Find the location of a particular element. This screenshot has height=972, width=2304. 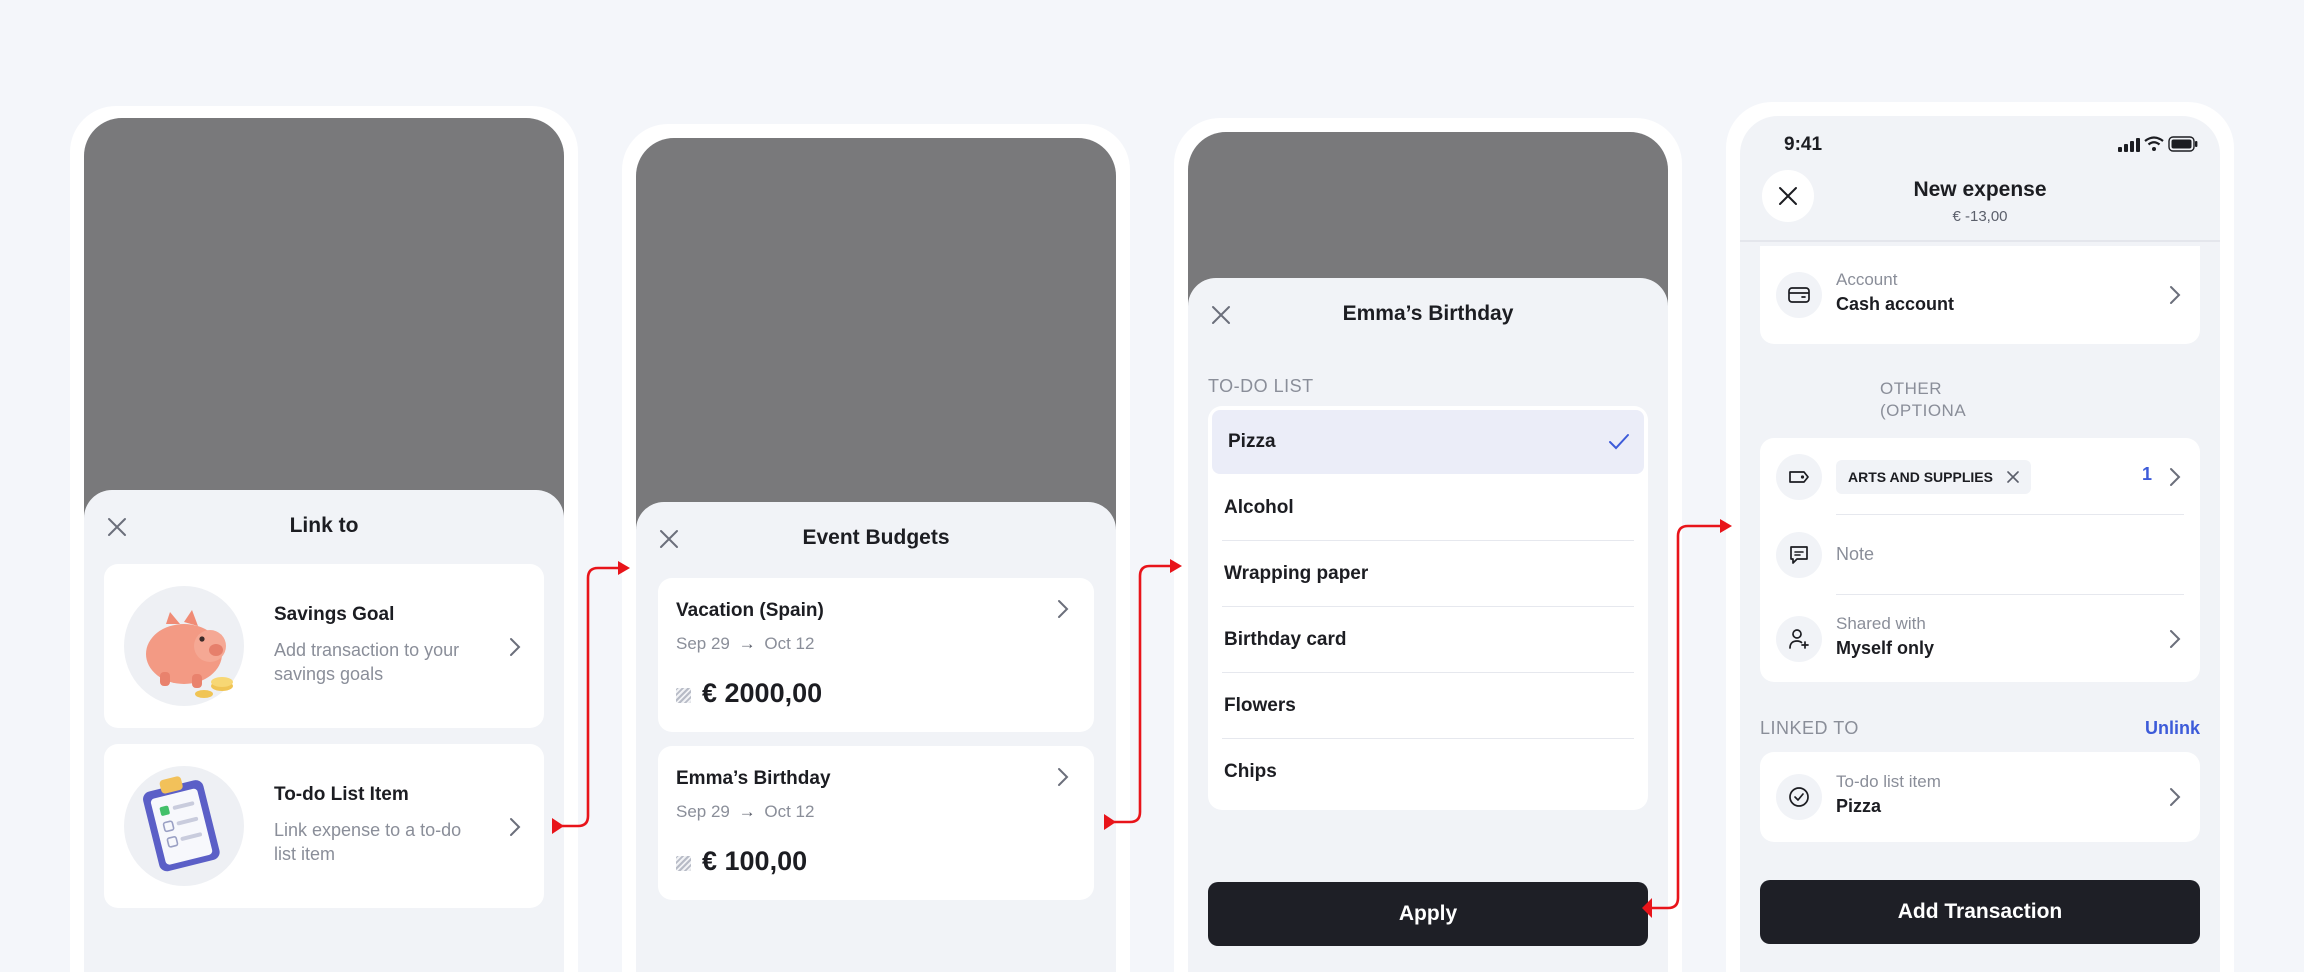

todo-item-chips: Chips is located at coordinates (1428, 772).